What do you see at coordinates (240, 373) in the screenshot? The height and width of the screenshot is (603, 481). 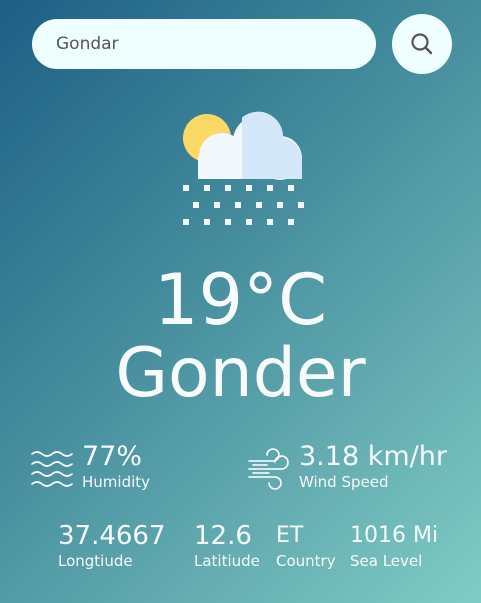 I see `city-name: Gonder` at bounding box center [240, 373].